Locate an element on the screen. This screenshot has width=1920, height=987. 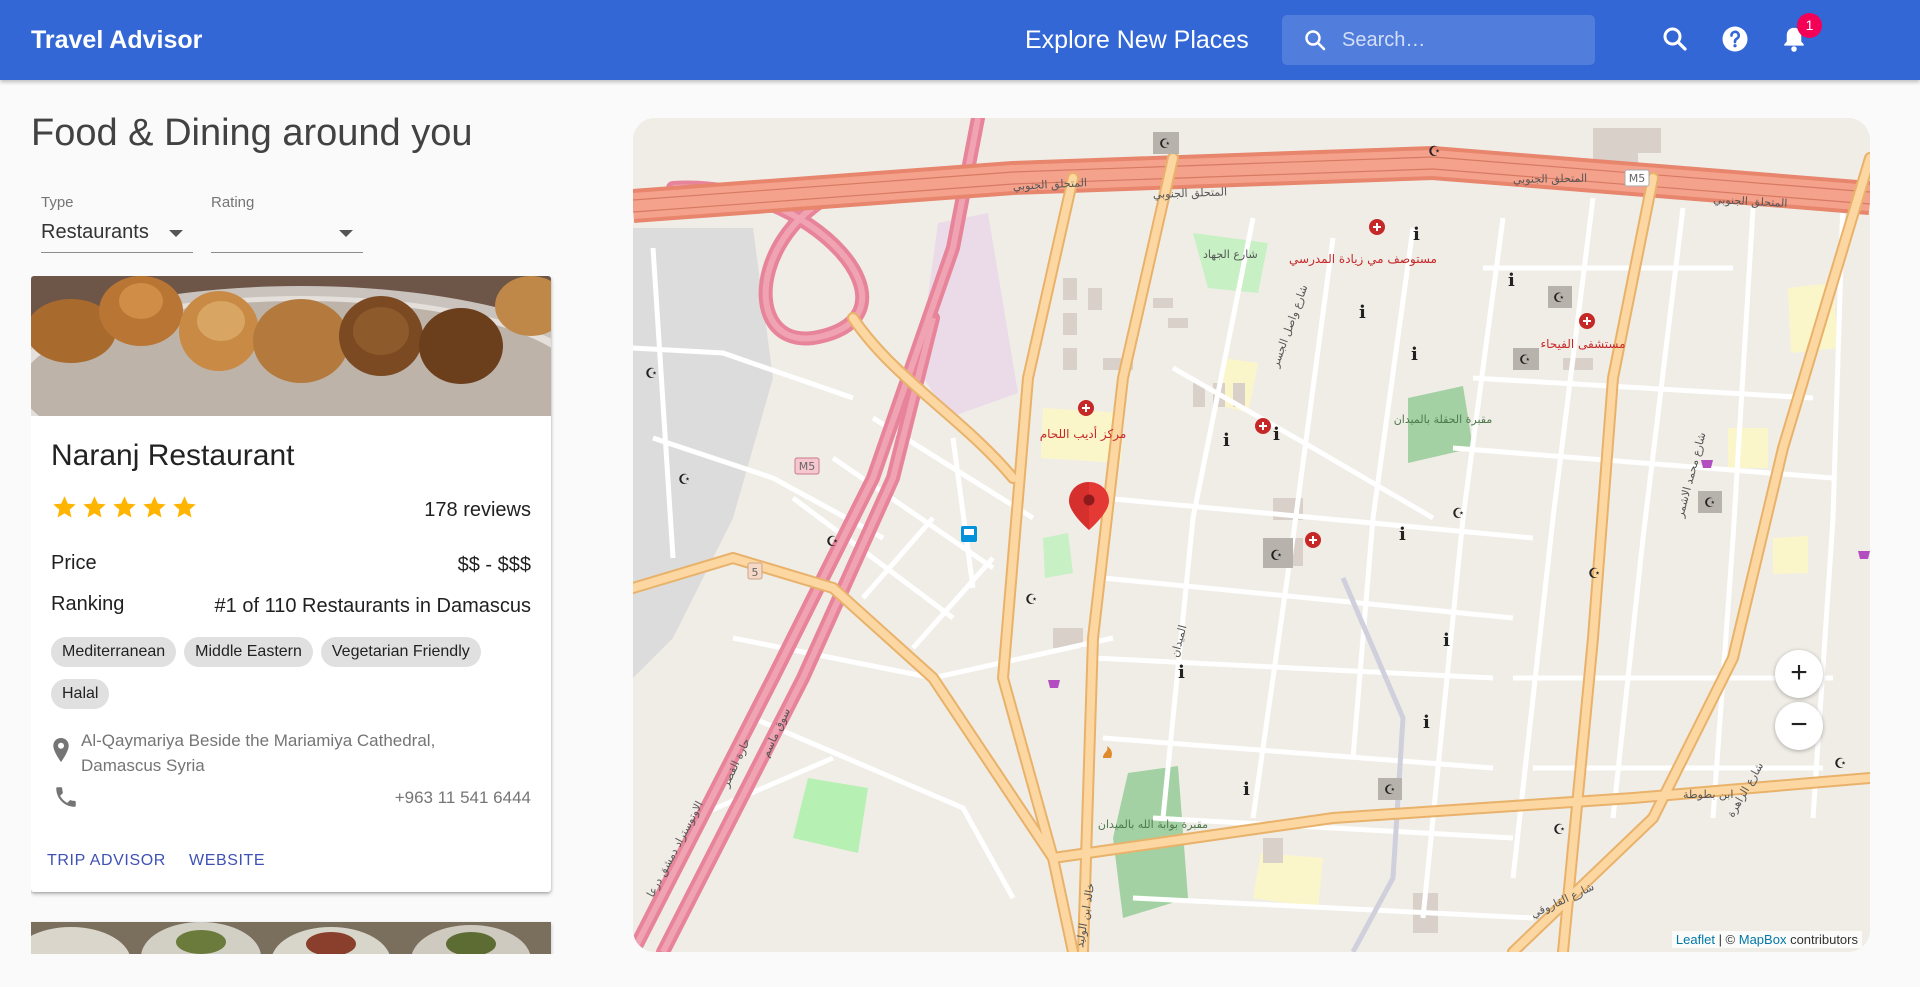
map-label: مركز أديب اللحام is located at coordinates (1083, 434).